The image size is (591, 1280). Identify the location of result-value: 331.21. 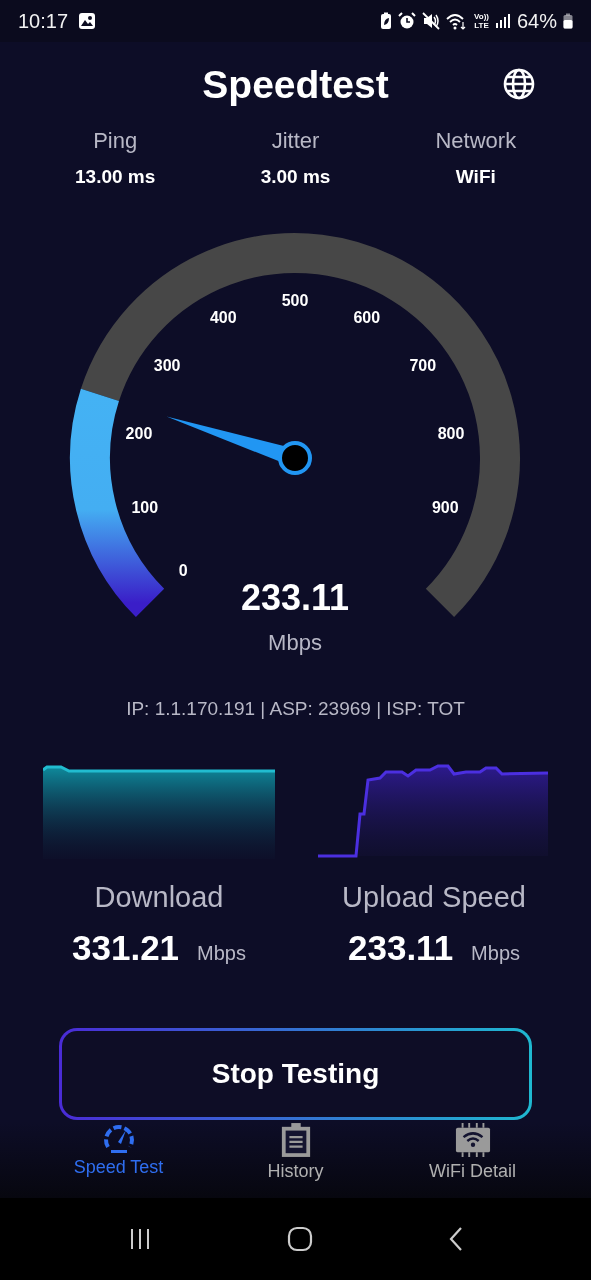
(126, 948).